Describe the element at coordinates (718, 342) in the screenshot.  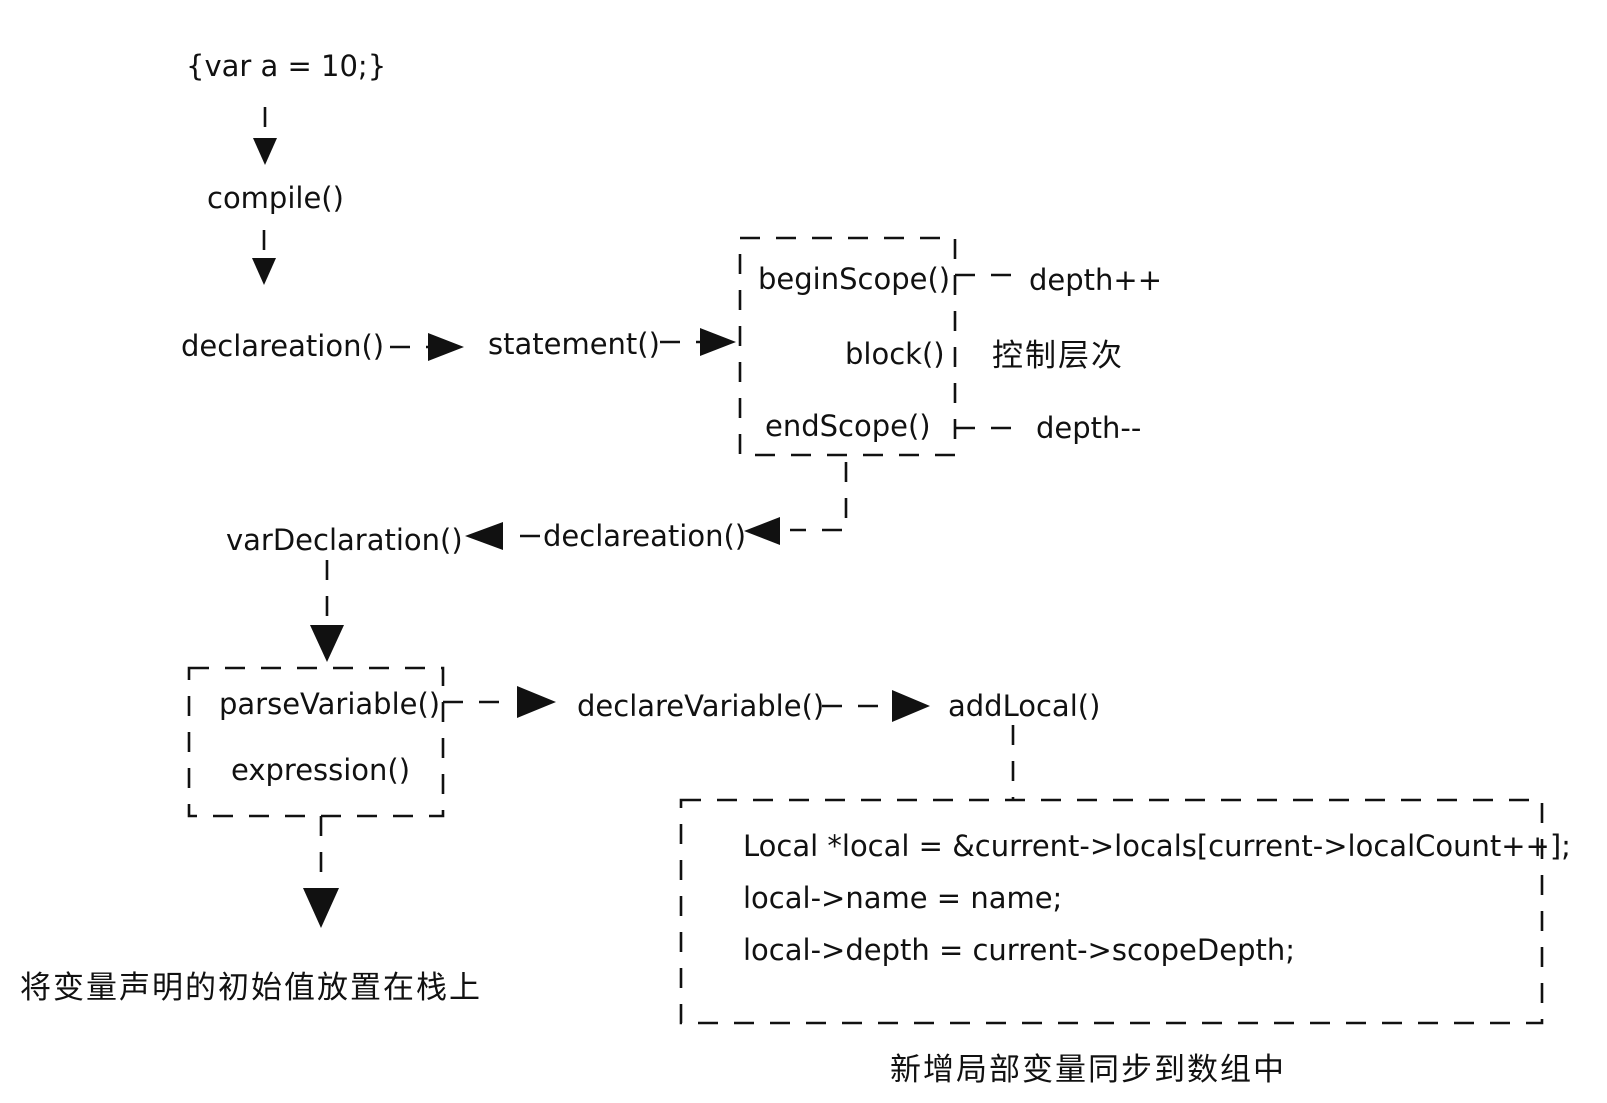
I see `arrow-to-scope-box` at that location.